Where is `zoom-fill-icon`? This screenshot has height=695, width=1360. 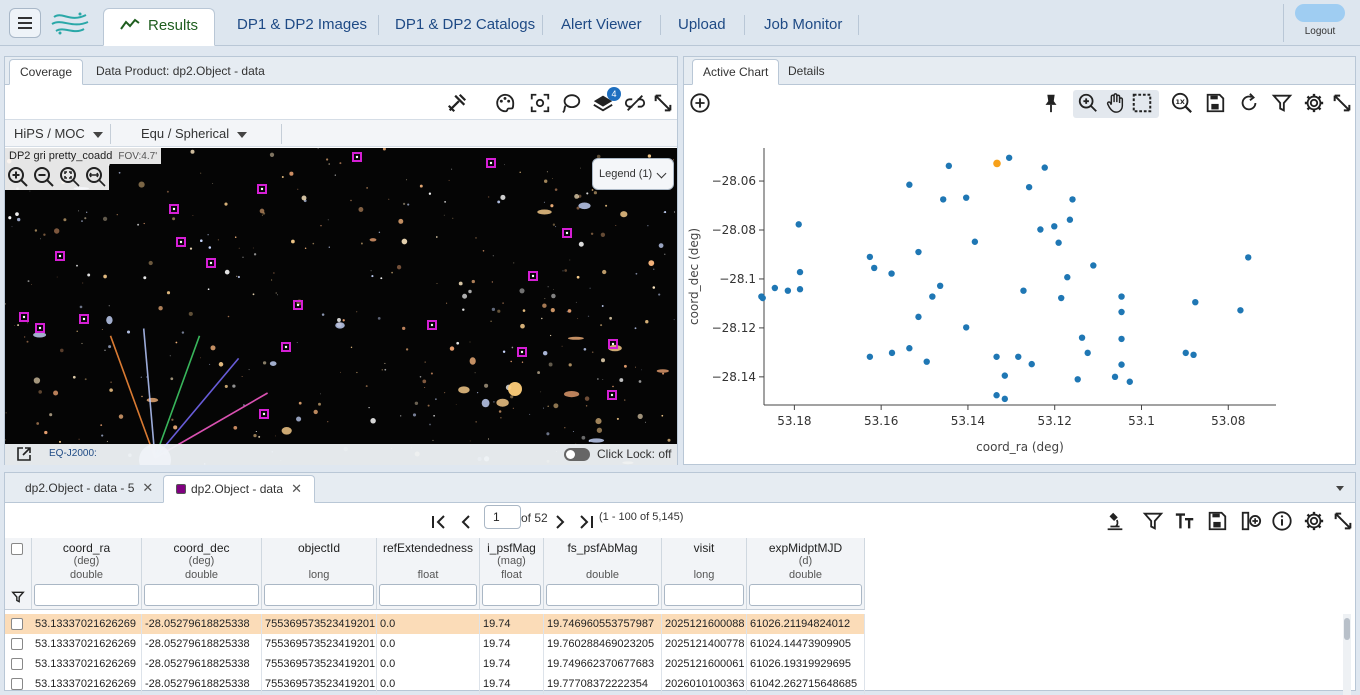 zoom-fill-icon is located at coordinates (96, 177).